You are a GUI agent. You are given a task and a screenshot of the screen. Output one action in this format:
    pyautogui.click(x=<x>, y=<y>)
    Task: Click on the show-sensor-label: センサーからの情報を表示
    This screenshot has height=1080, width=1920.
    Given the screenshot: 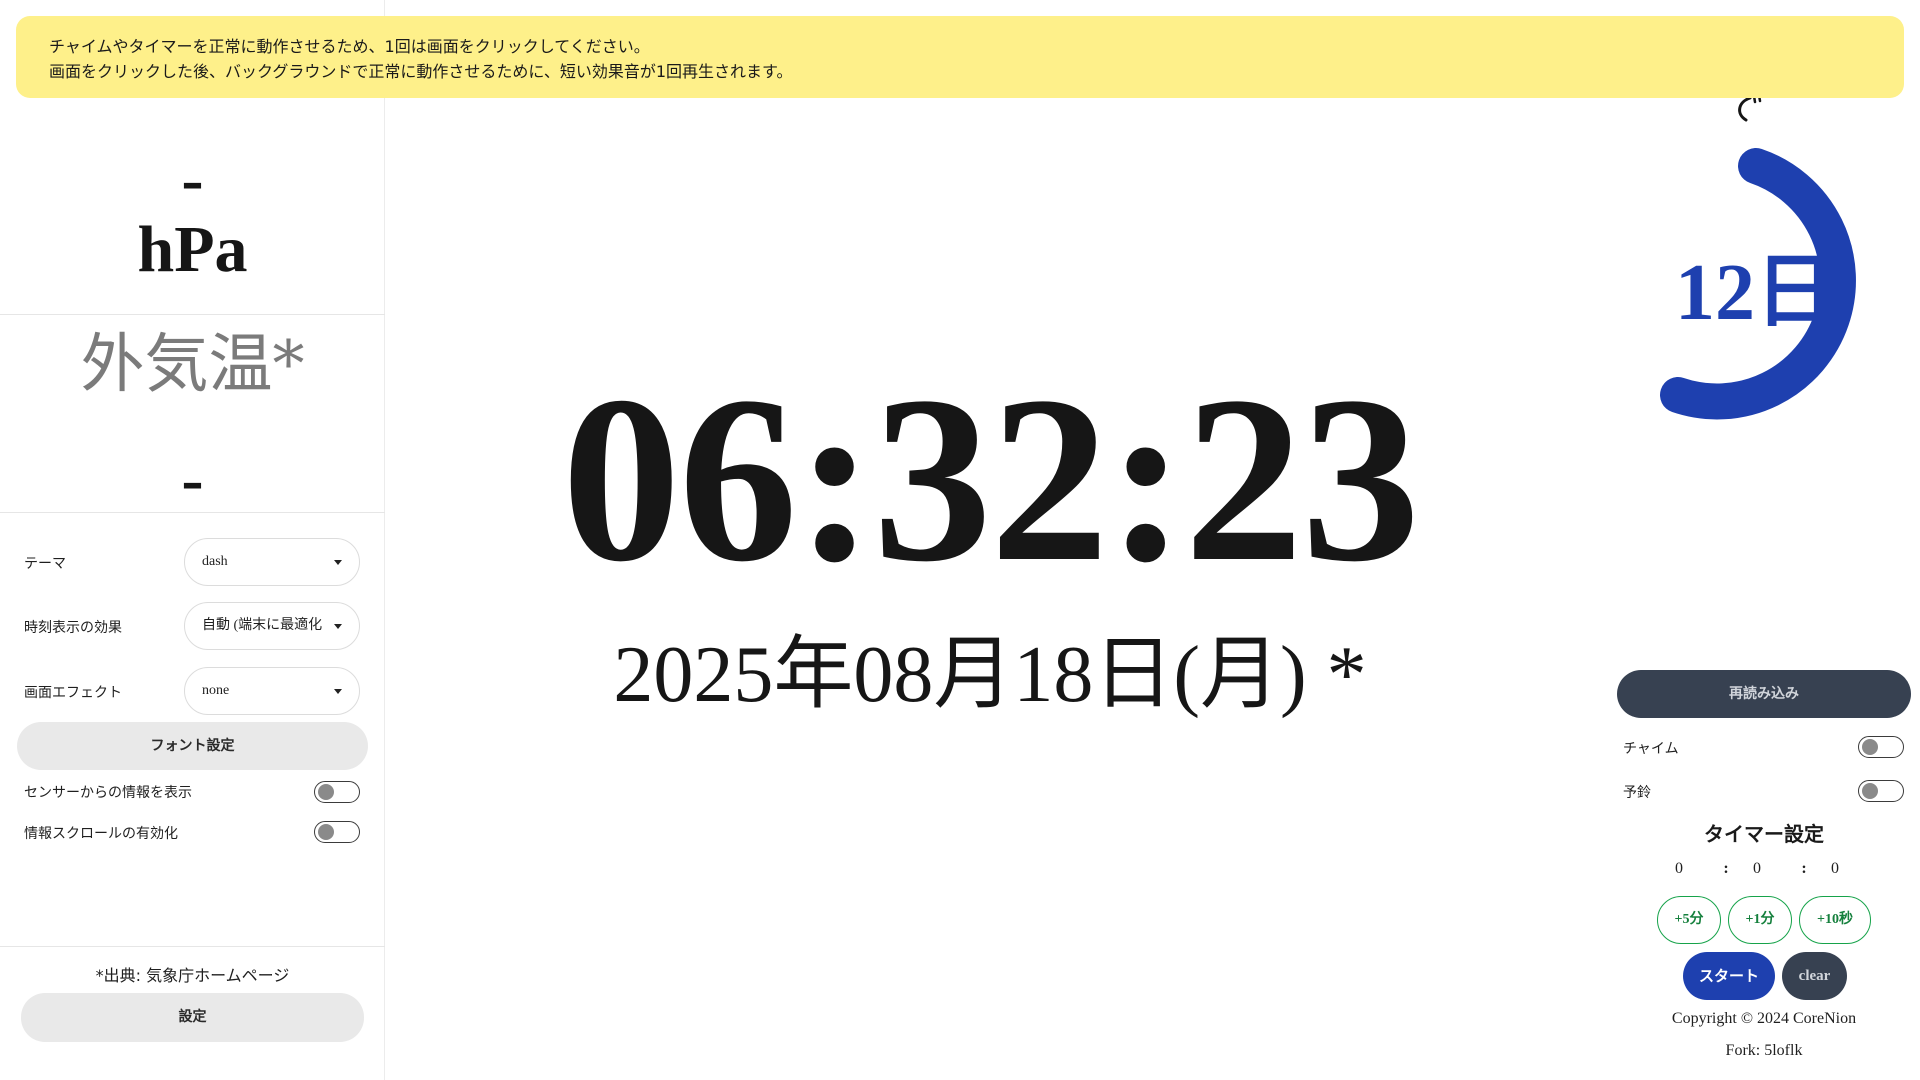 What is the action you would take?
    pyautogui.click(x=108, y=793)
    